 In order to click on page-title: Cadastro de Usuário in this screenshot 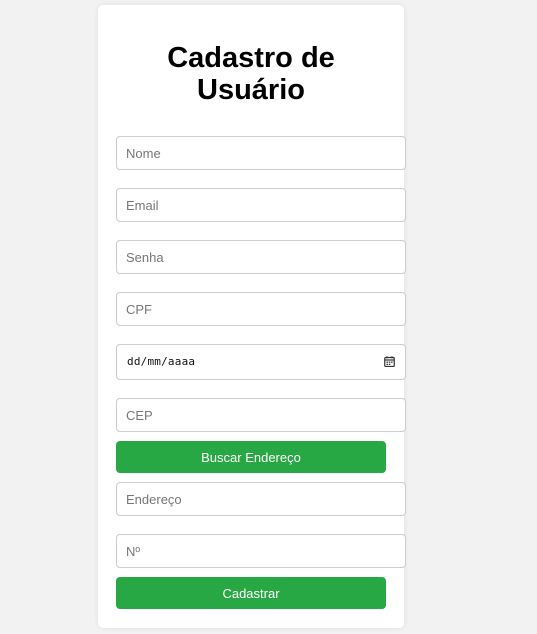, I will do `click(251, 74)`.